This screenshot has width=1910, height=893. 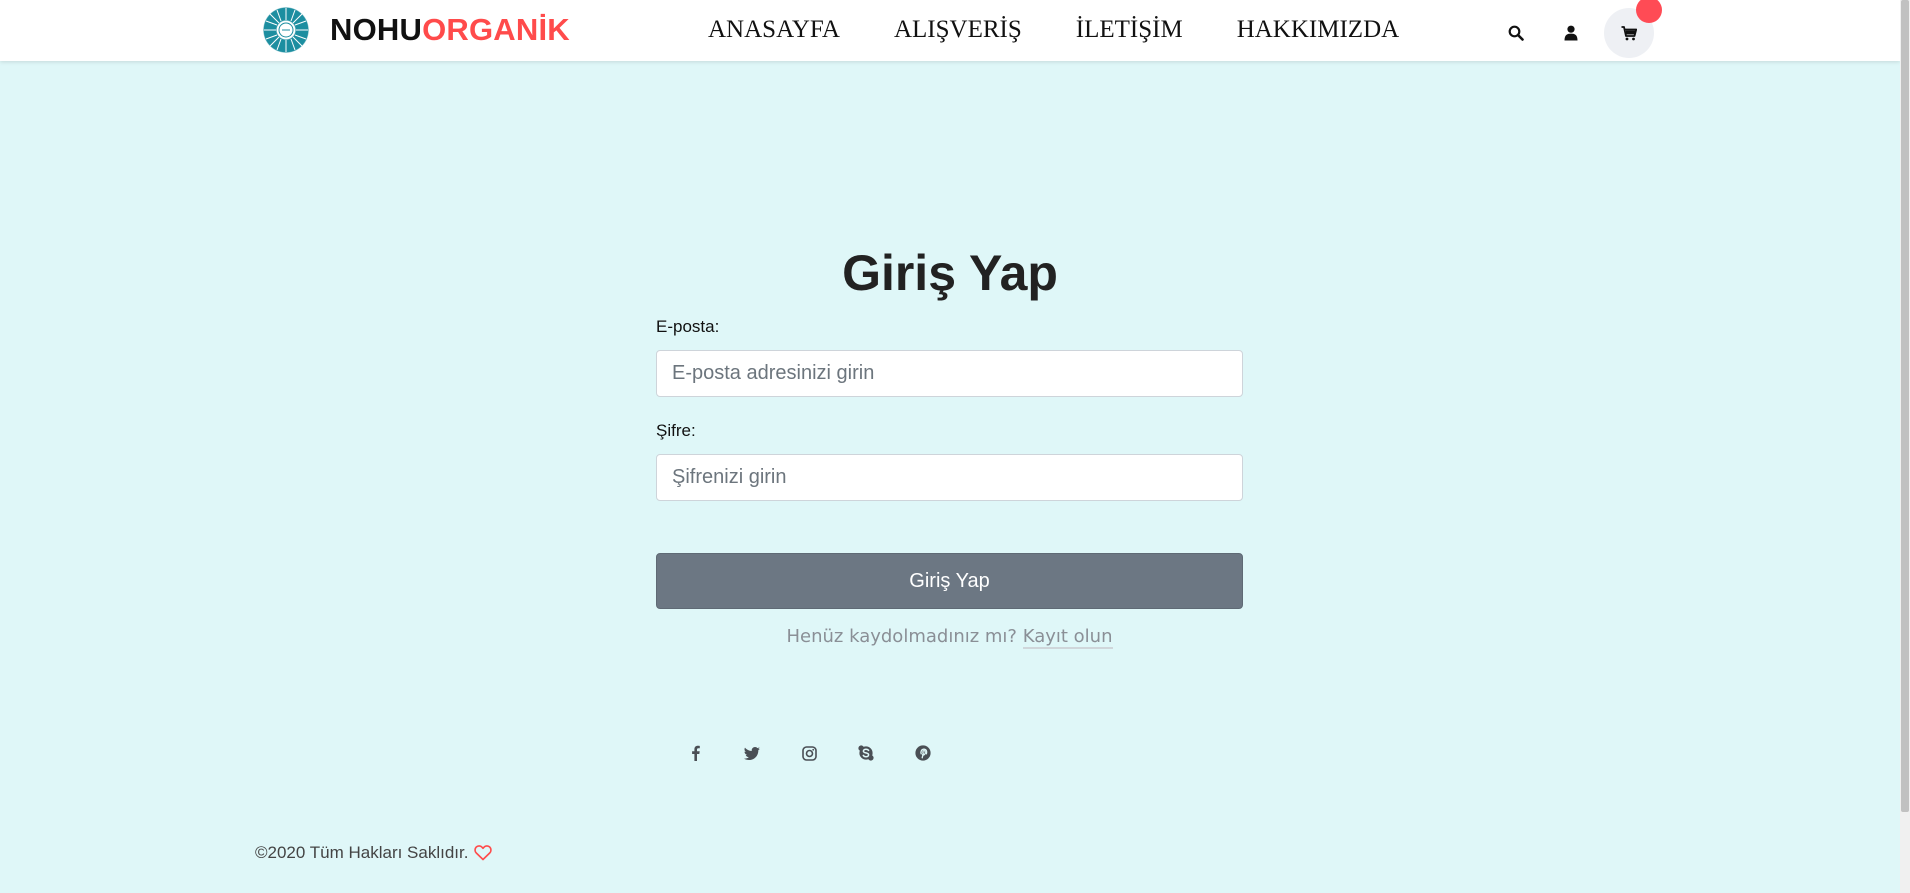 What do you see at coordinates (1905, 406) in the screenshot?
I see `scrollbar-thumb` at bounding box center [1905, 406].